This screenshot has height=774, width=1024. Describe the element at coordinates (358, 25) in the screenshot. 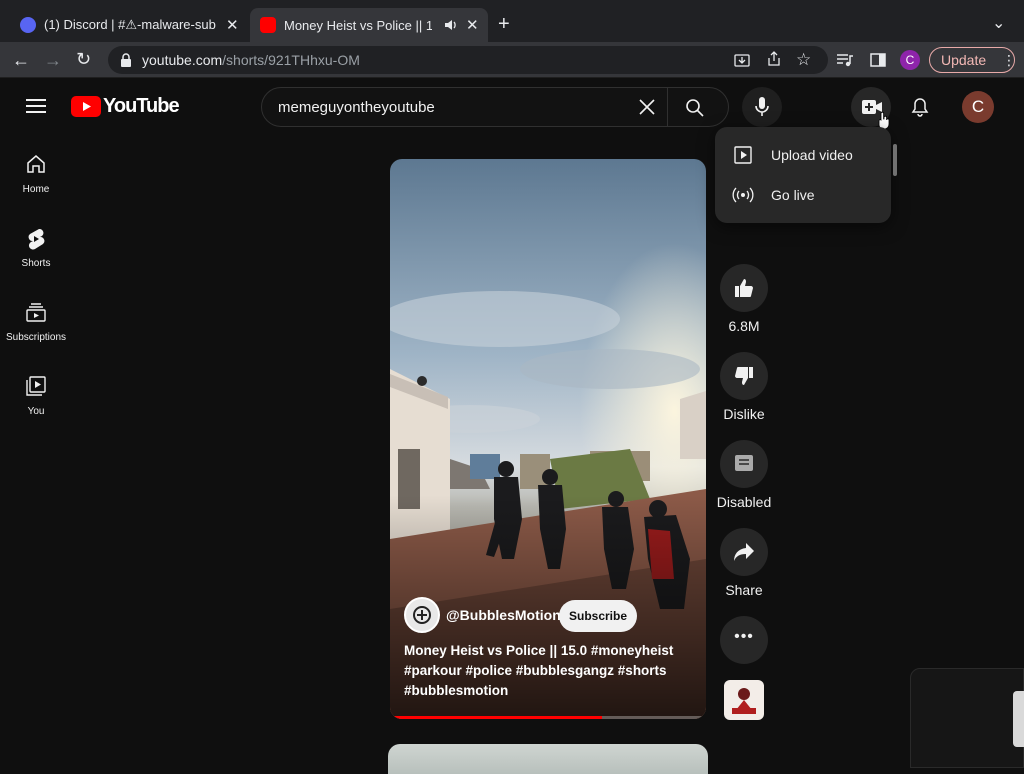

I see `tab-title: Money Heist vs Police || 15` at that location.